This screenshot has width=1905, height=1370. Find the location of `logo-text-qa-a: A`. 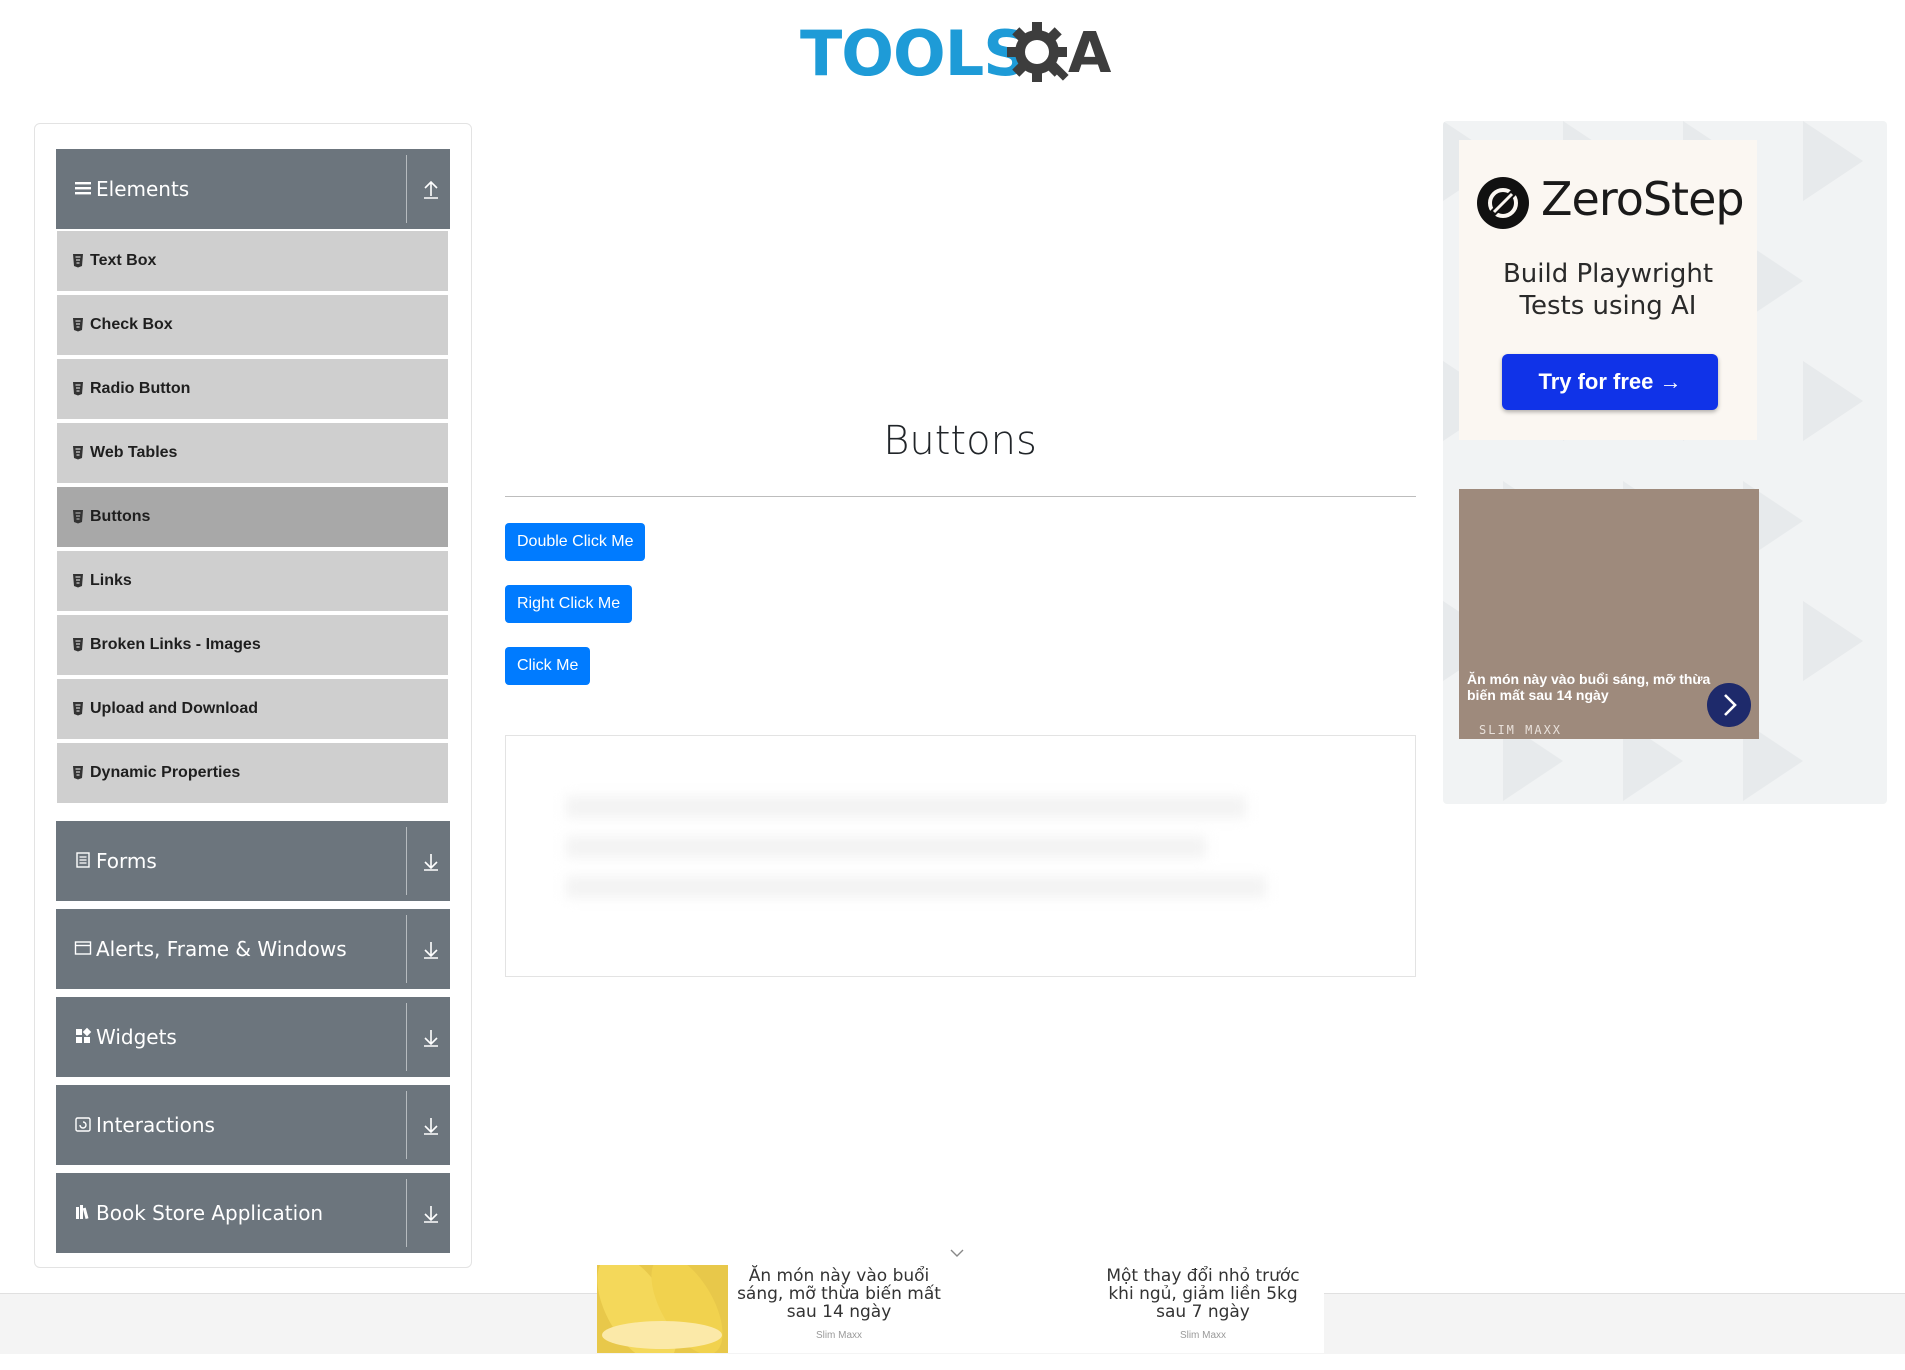

logo-text-qa-a: A is located at coordinates (1089, 53).